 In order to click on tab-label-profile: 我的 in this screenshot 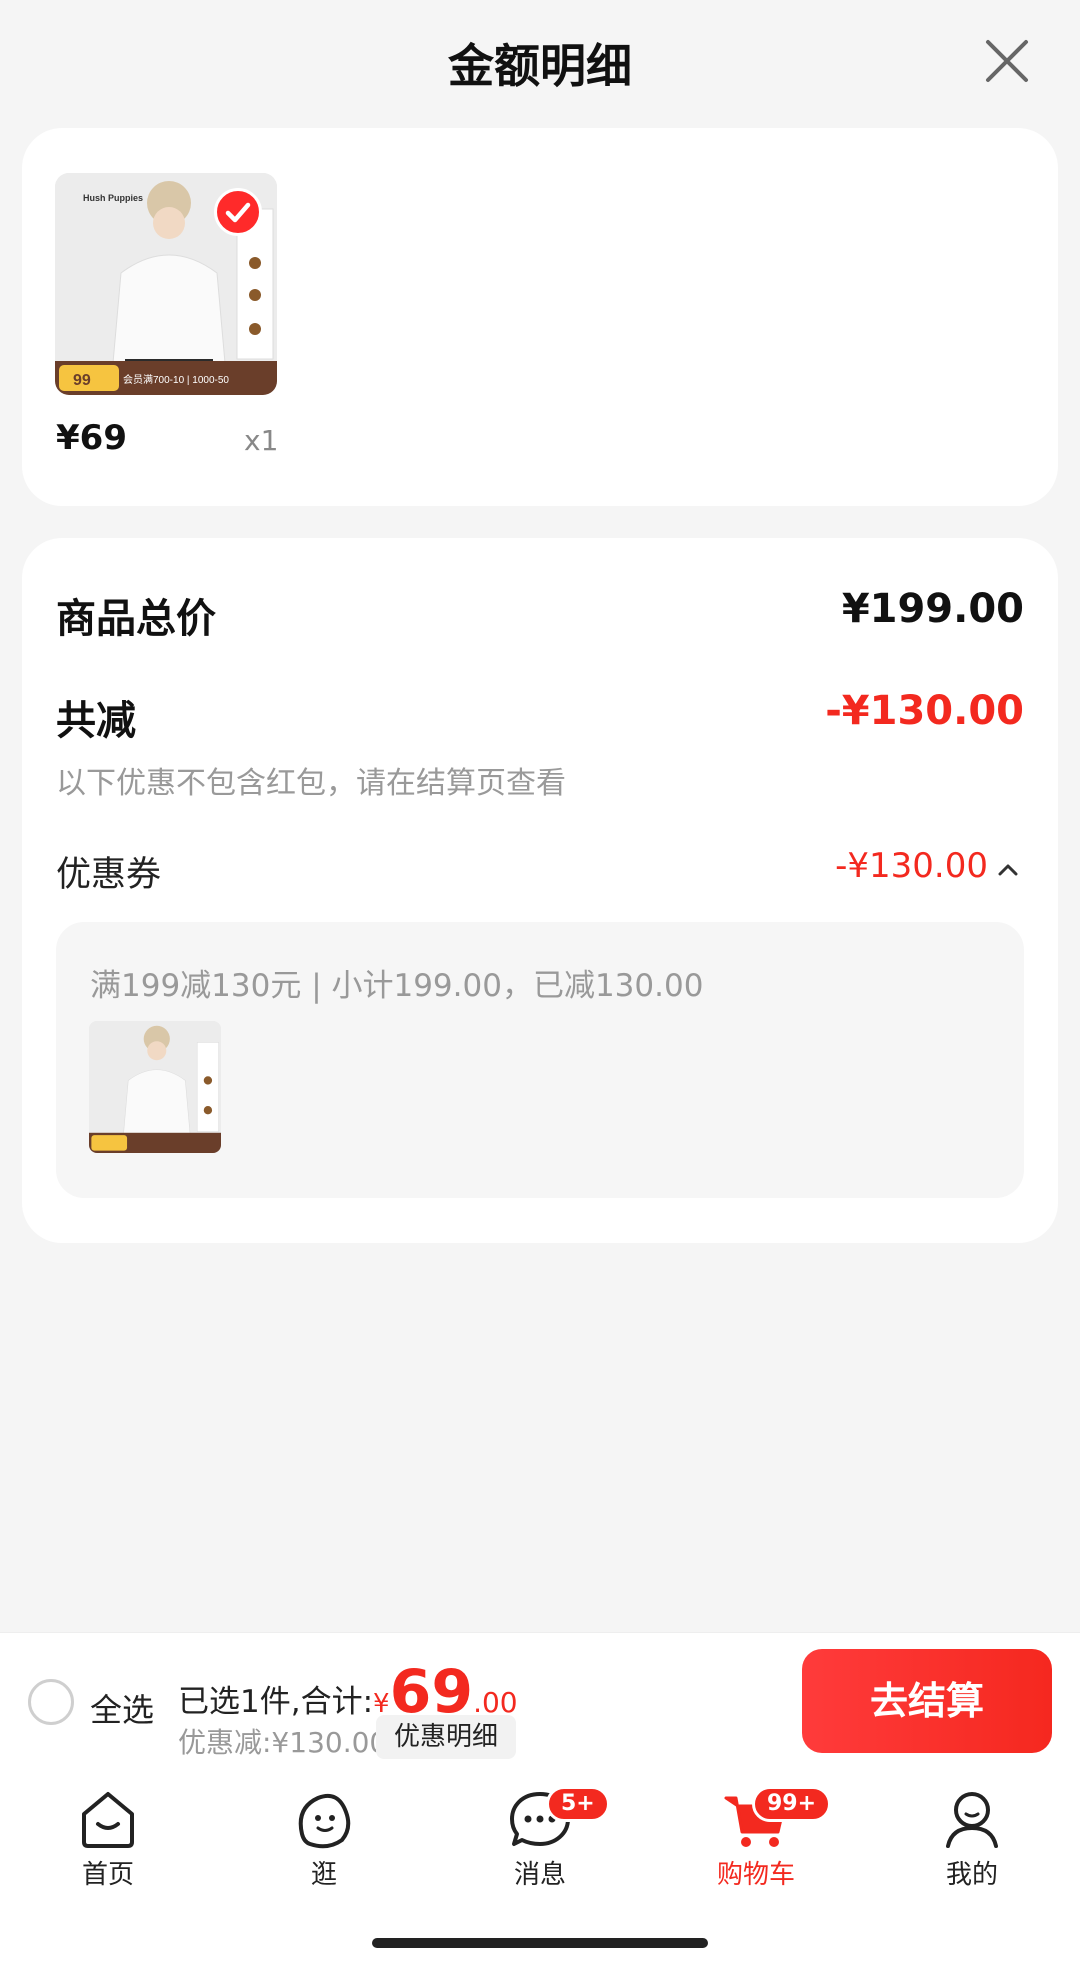, I will do `click(971, 1875)`.